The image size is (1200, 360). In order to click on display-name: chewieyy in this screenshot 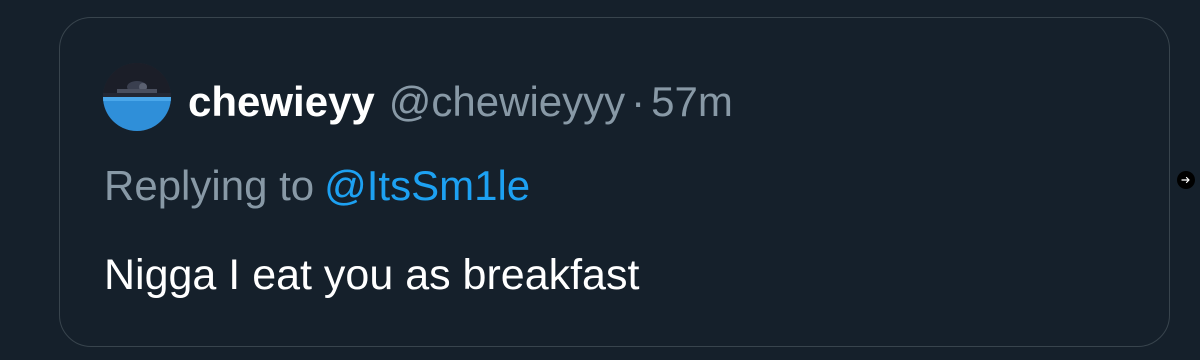, I will do `click(281, 102)`.